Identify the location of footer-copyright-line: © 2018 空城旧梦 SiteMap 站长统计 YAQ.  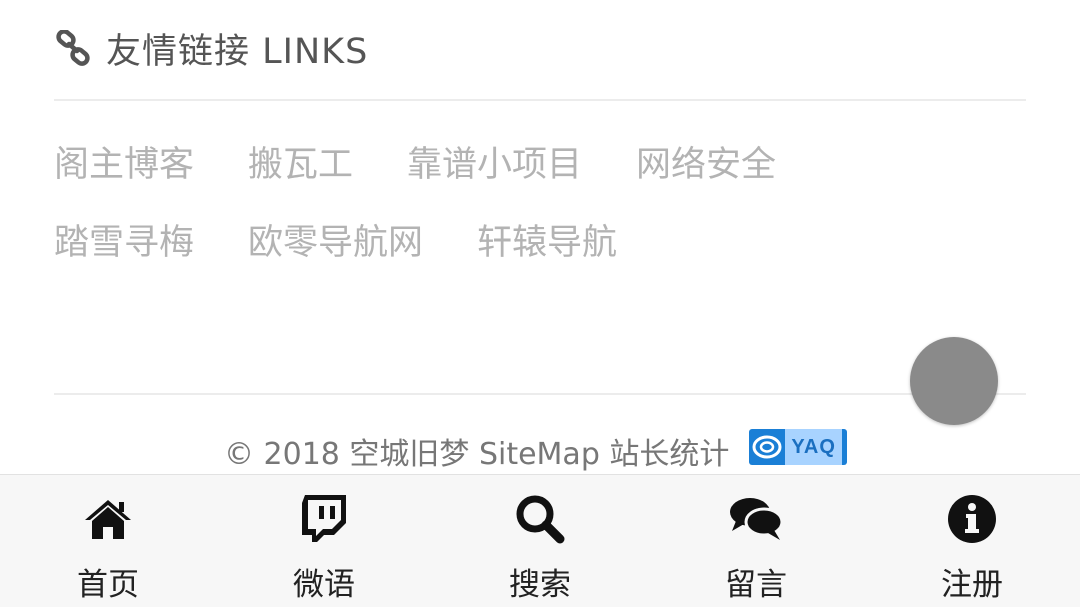
(536, 451).